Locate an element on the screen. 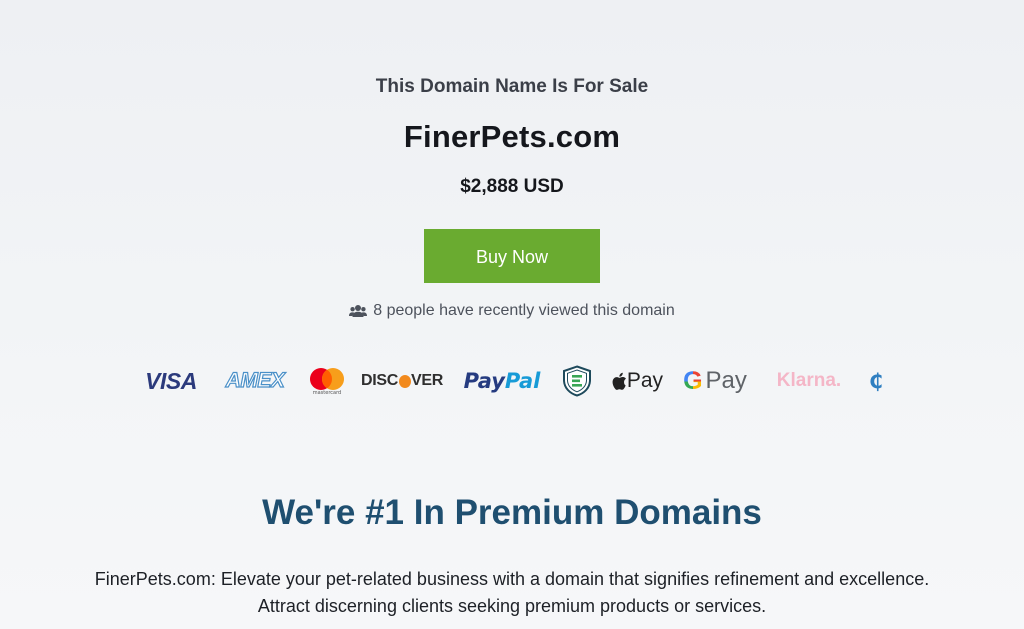  apple-logo-icon is located at coordinates (619, 381).